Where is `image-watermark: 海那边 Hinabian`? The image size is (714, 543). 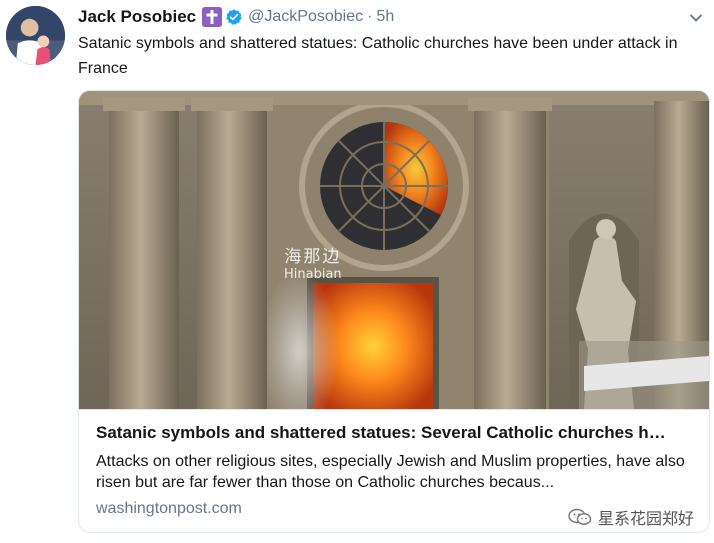
image-watermark: 海那边 Hinabian is located at coordinates (313, 266).